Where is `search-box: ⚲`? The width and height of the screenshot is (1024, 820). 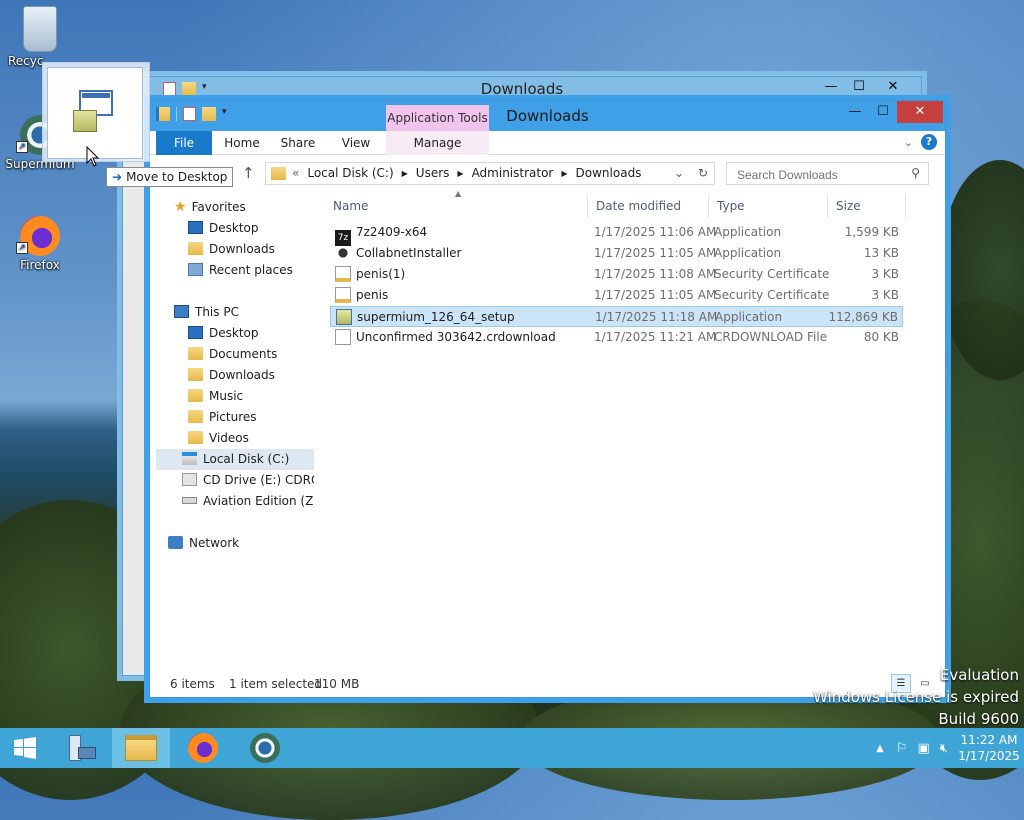 search-box: ⚲ is located at coordinates (827, 173).